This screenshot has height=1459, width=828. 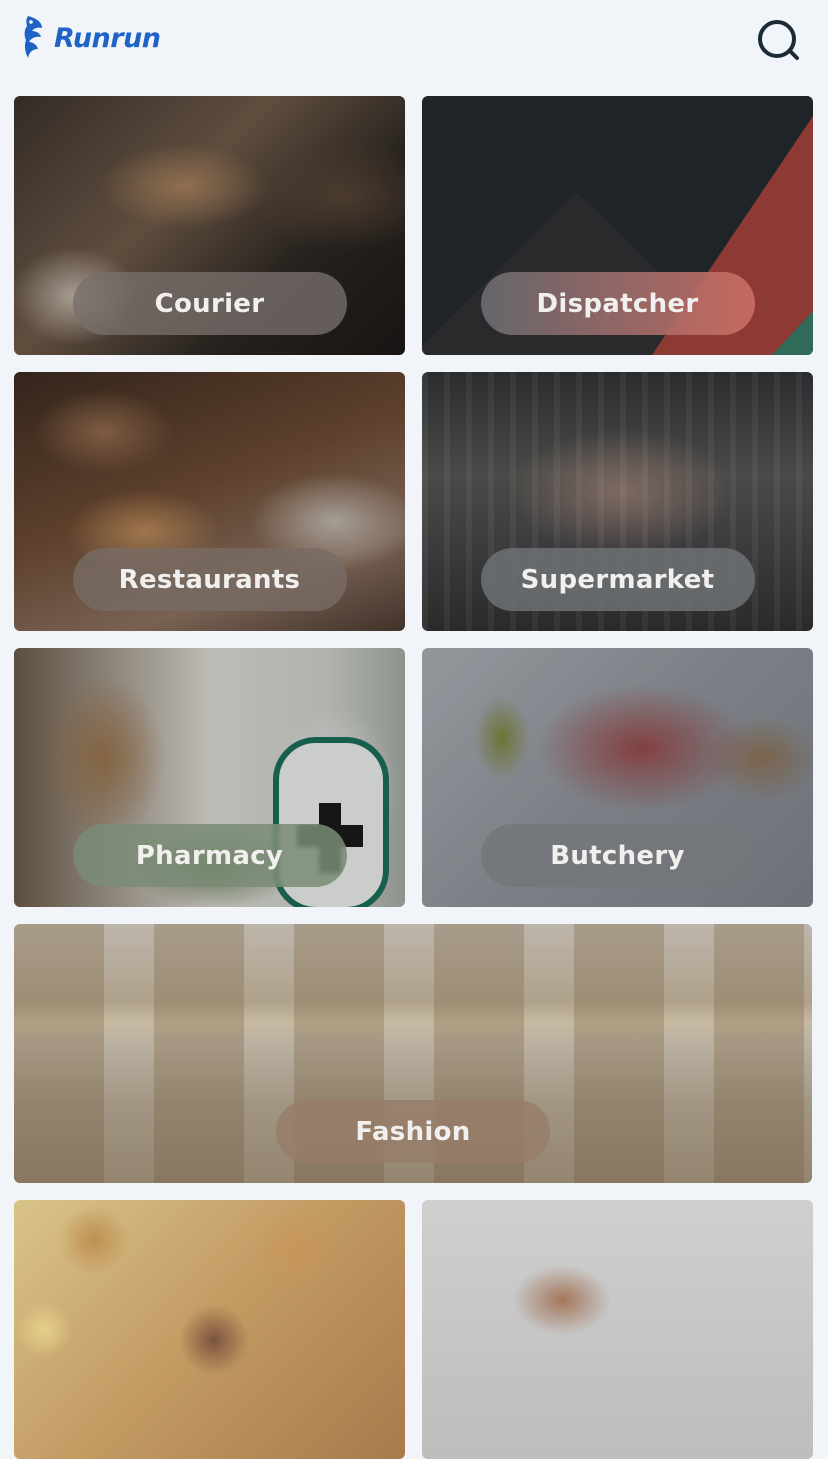 I want to click on category-label-pharmacy: Pharmacy, so click(x=209, y=855).